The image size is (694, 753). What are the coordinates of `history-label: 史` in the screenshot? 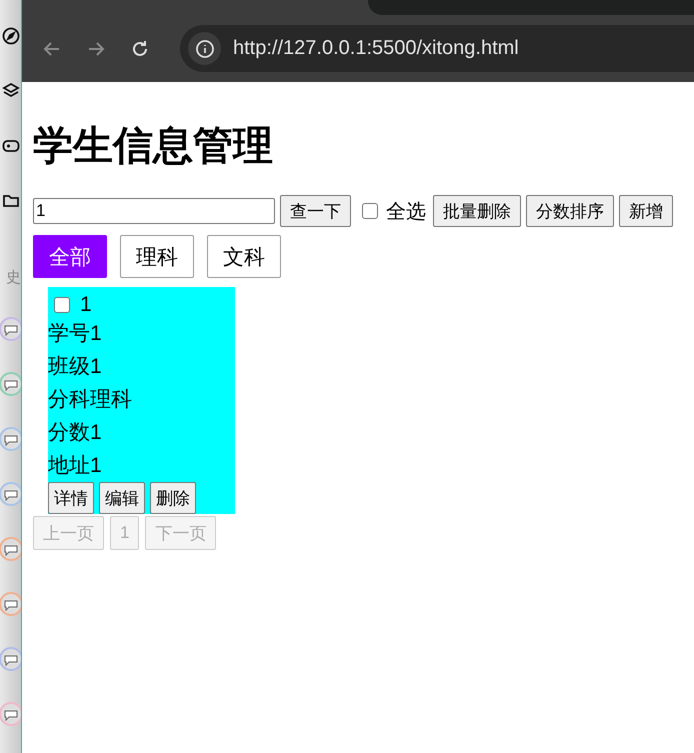 It's located at (13, 277).